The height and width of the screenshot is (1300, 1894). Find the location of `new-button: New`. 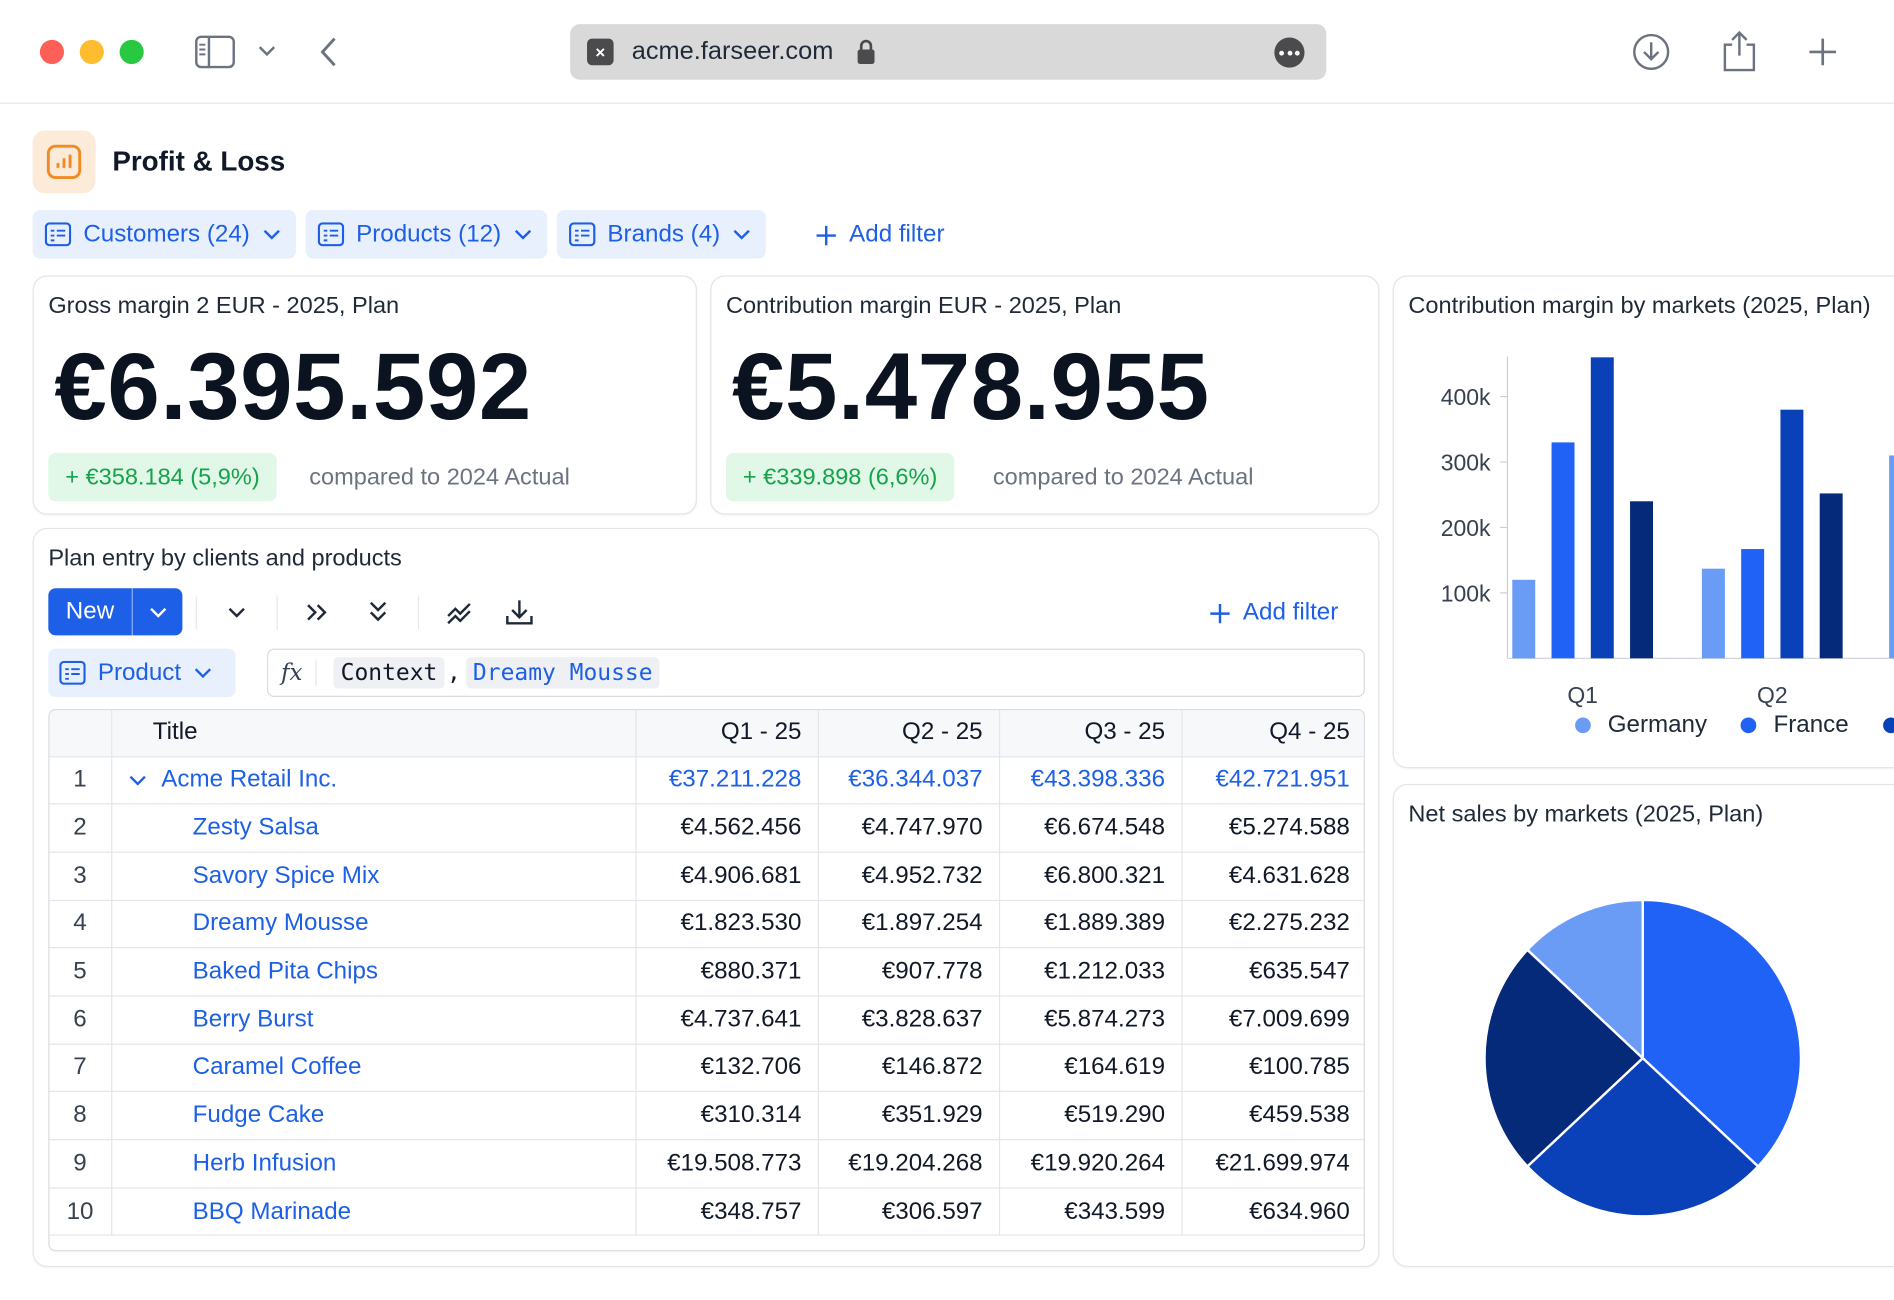

new-button: New is located at coordinates (90, 612).